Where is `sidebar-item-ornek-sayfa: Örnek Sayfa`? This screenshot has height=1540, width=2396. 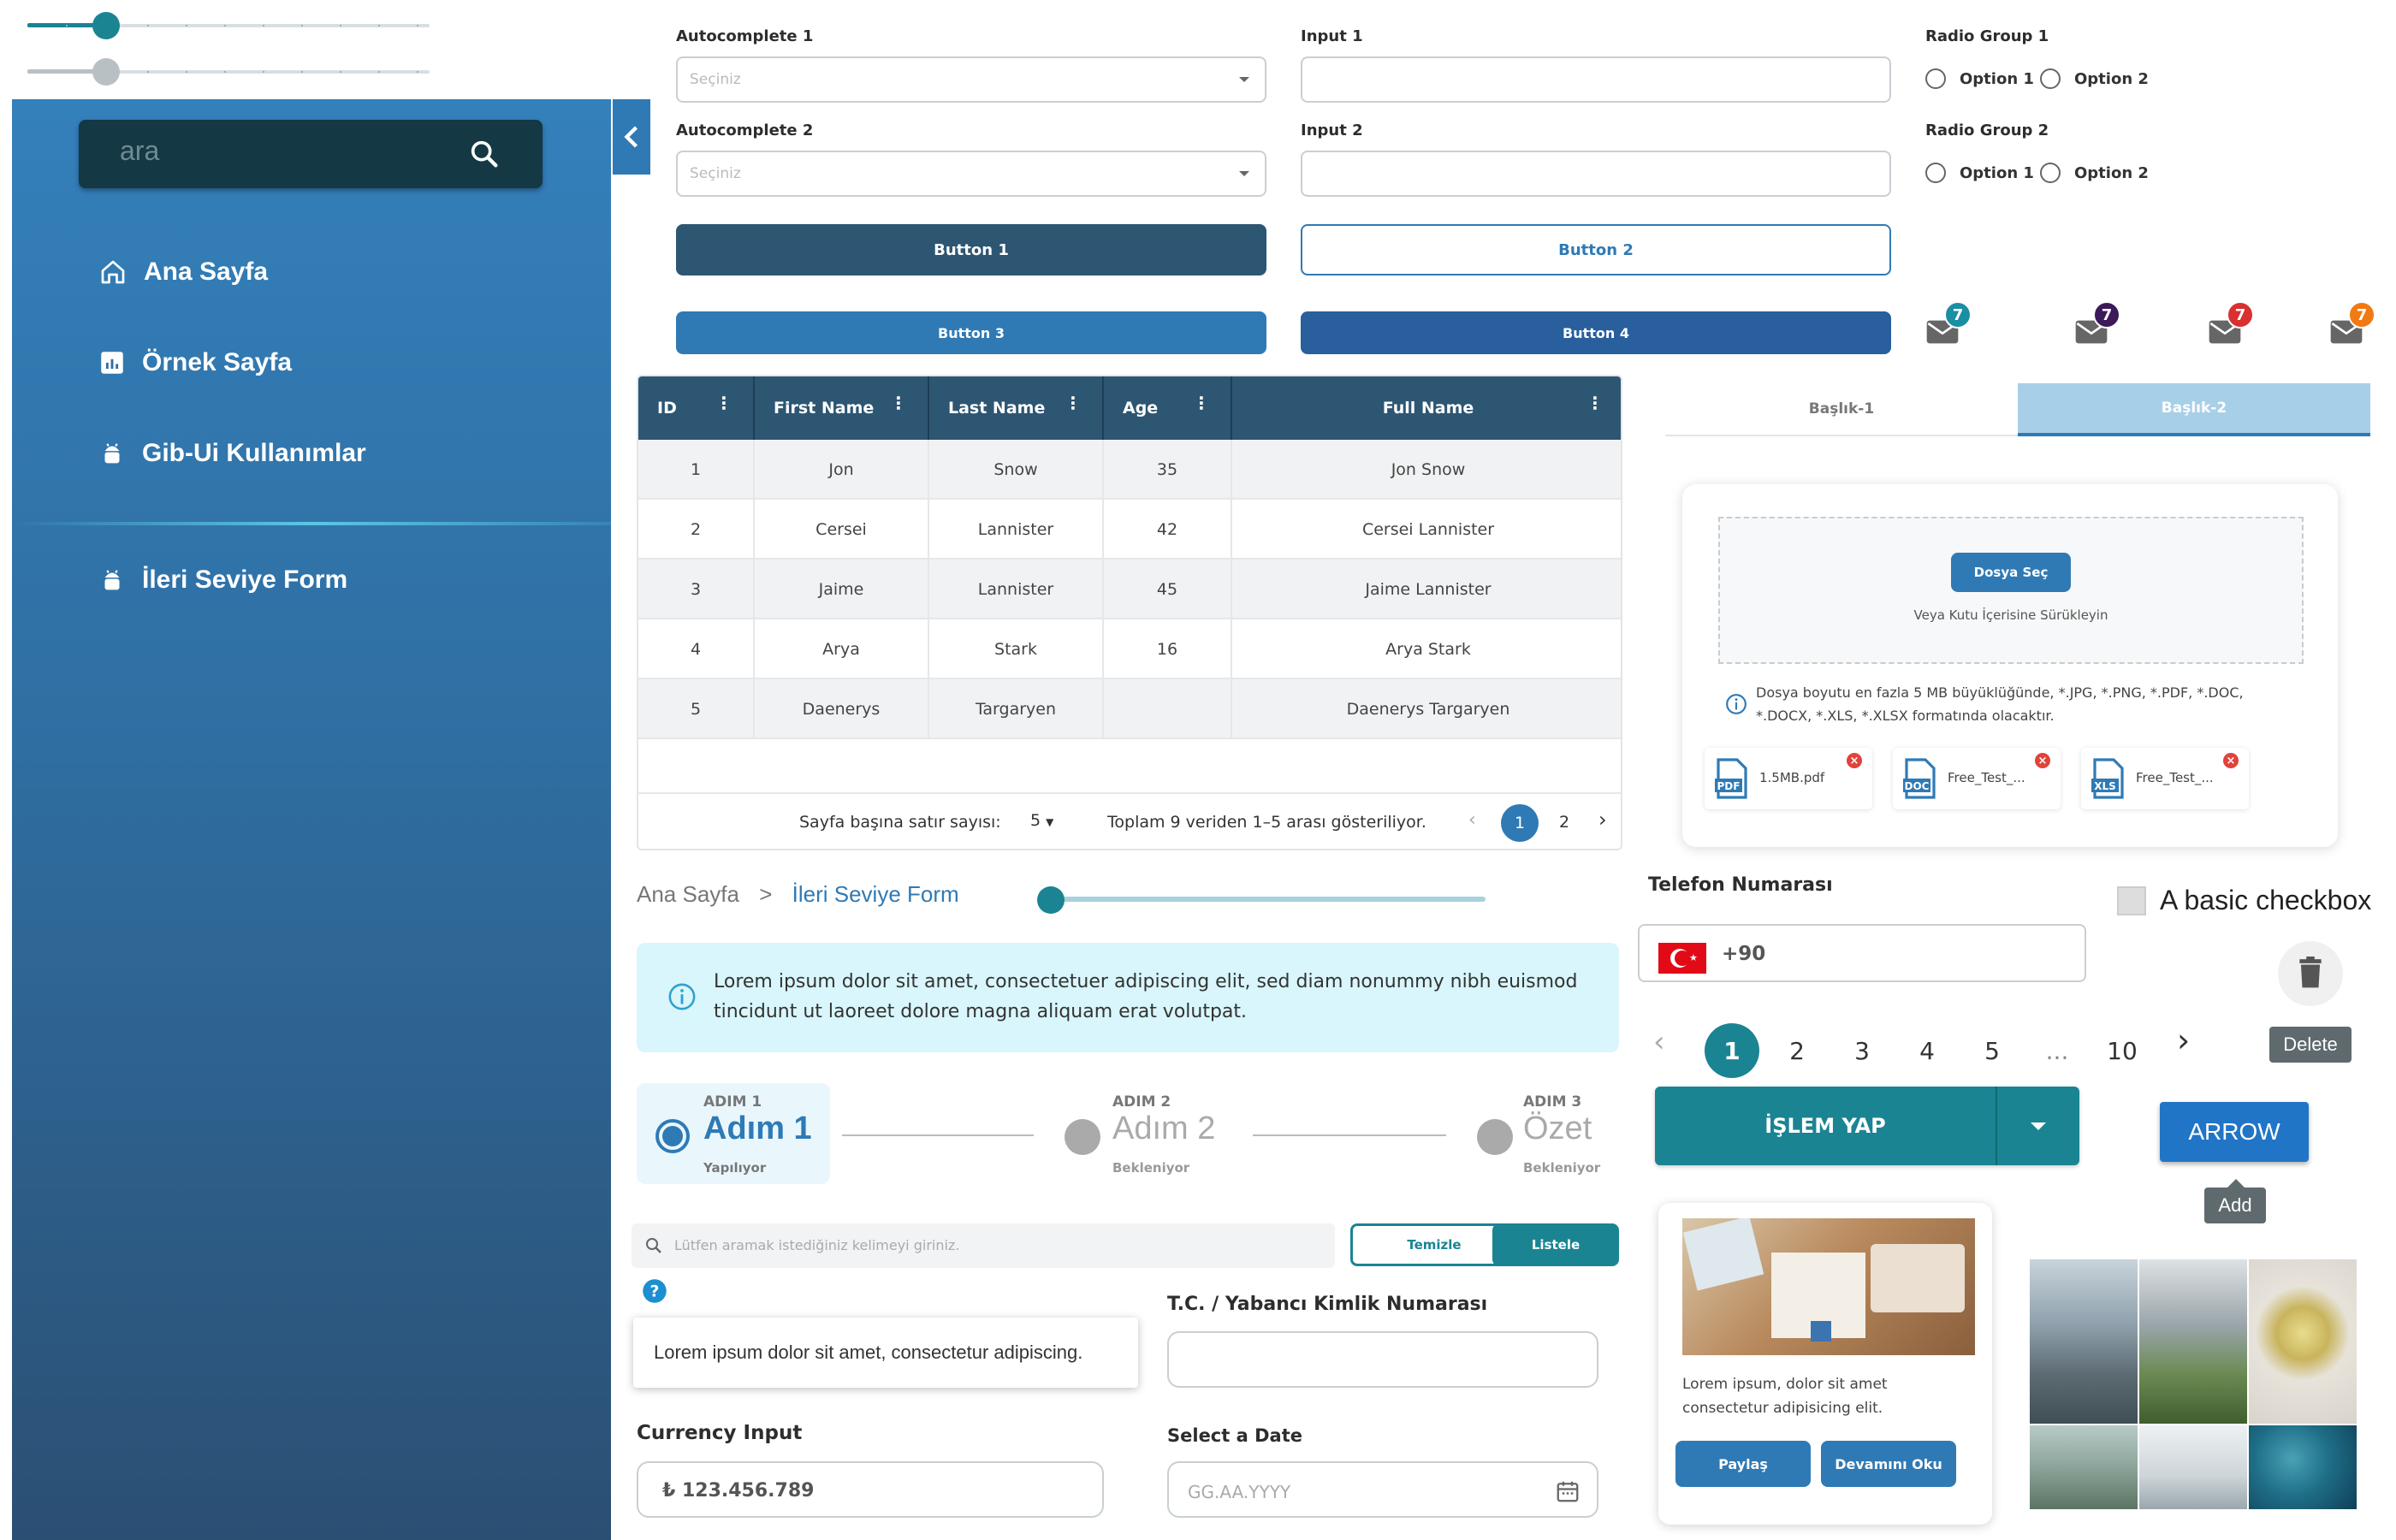 sidebar-item-ornek-sayfa: Örnek Sayfa is located at coordinates (195, 362).